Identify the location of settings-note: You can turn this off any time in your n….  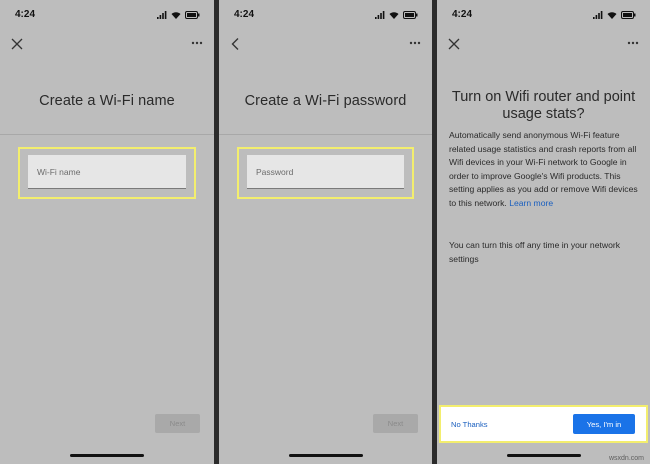
(535, 252).